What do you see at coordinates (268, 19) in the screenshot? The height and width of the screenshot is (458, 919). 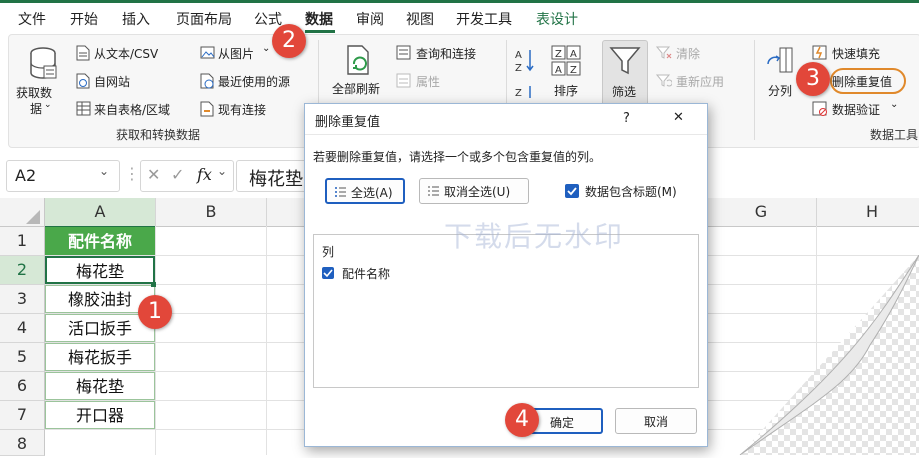 I see `tab-formulas: 公式` at bounding box center [268, 19].